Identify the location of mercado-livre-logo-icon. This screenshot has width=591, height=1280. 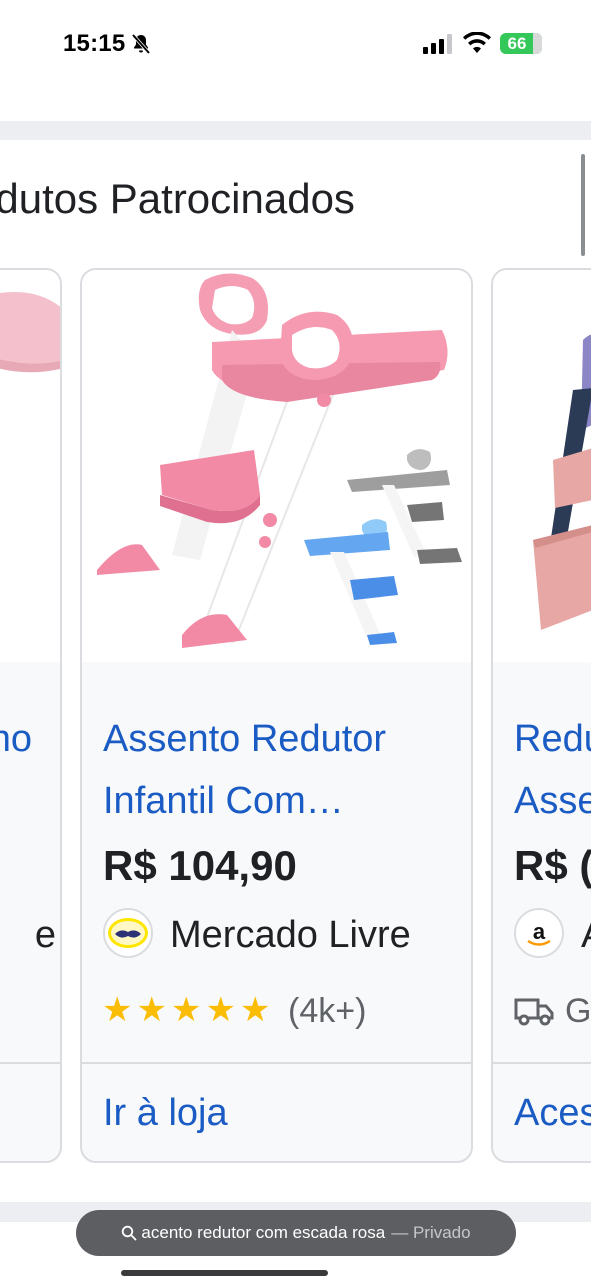
(128, 933).